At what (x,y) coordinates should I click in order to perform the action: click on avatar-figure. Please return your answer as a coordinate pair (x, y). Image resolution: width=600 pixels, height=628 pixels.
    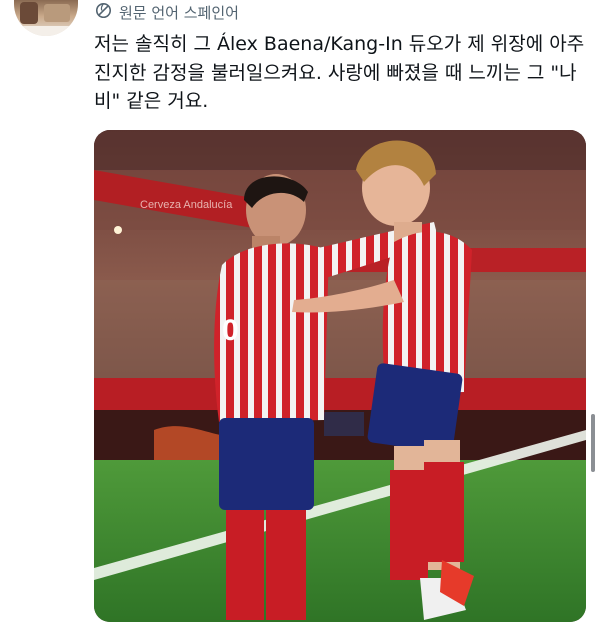
    Looking at the image, I should click on (29, 13).